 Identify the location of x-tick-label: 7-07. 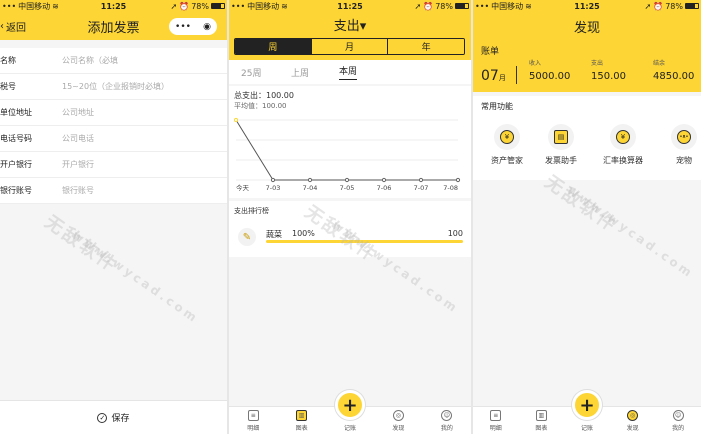
(421, 188).